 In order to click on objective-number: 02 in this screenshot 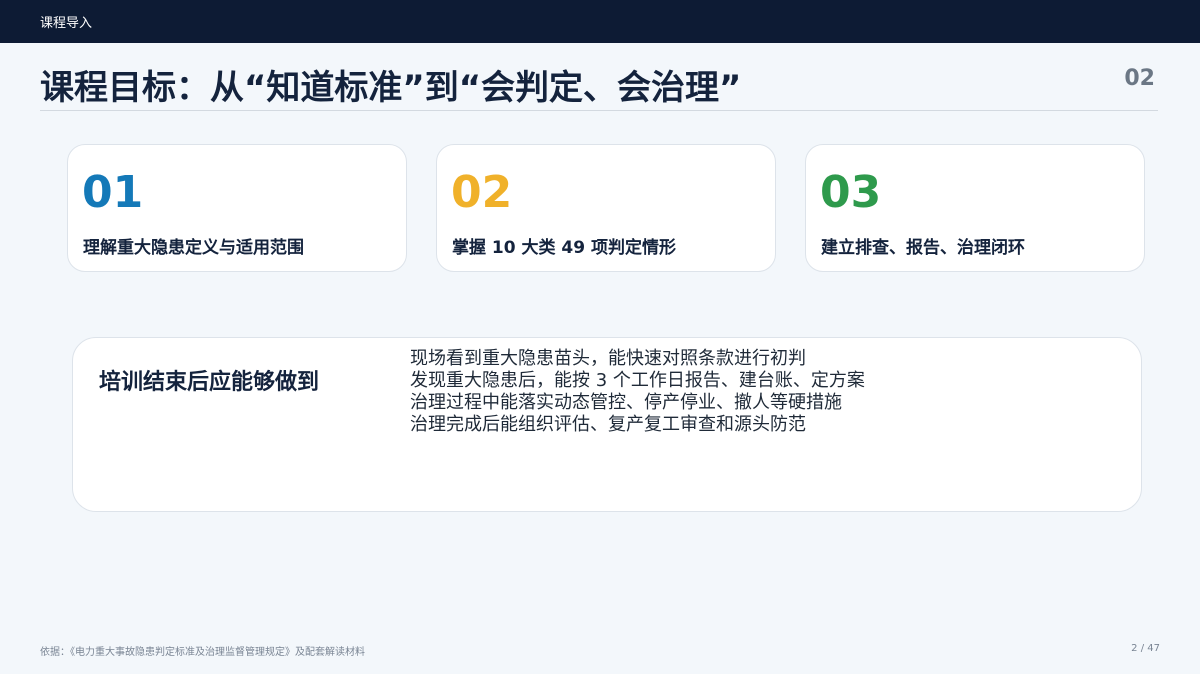, I will do `click(482, 192)`.